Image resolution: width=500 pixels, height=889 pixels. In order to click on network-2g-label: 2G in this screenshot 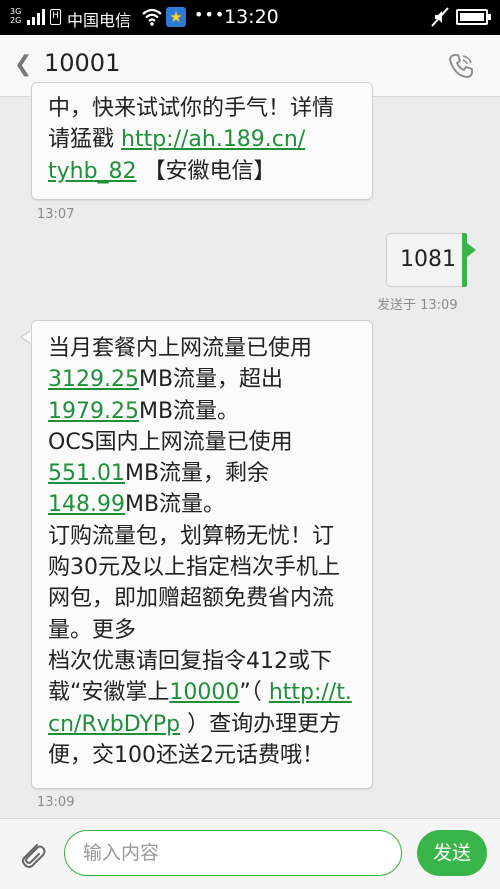, I will do `click(16, 20)`.